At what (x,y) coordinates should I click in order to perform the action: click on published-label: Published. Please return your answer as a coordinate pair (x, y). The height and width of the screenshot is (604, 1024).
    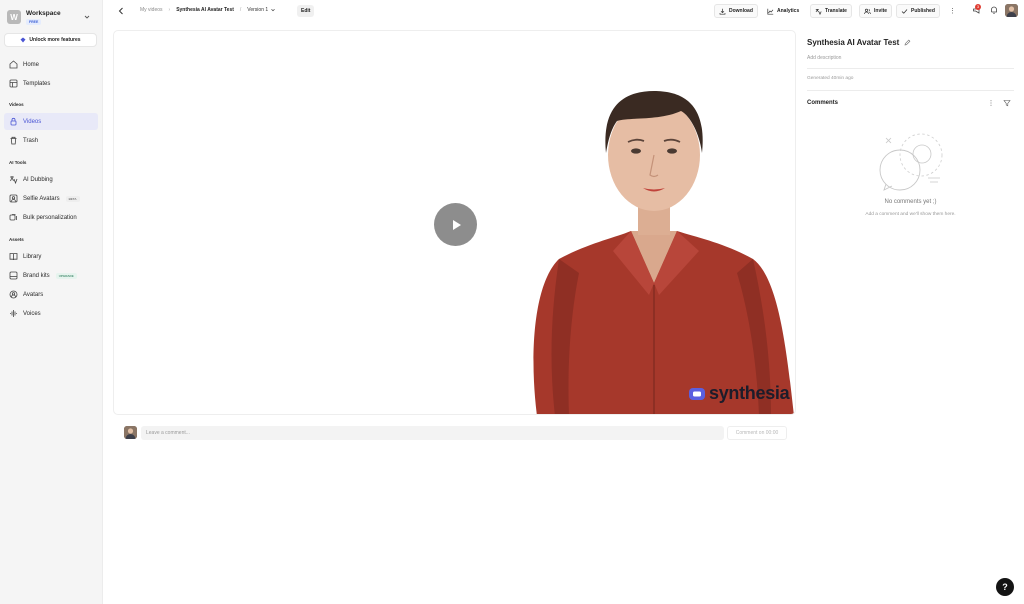
    Looking at the image, I should click on (923, 11).